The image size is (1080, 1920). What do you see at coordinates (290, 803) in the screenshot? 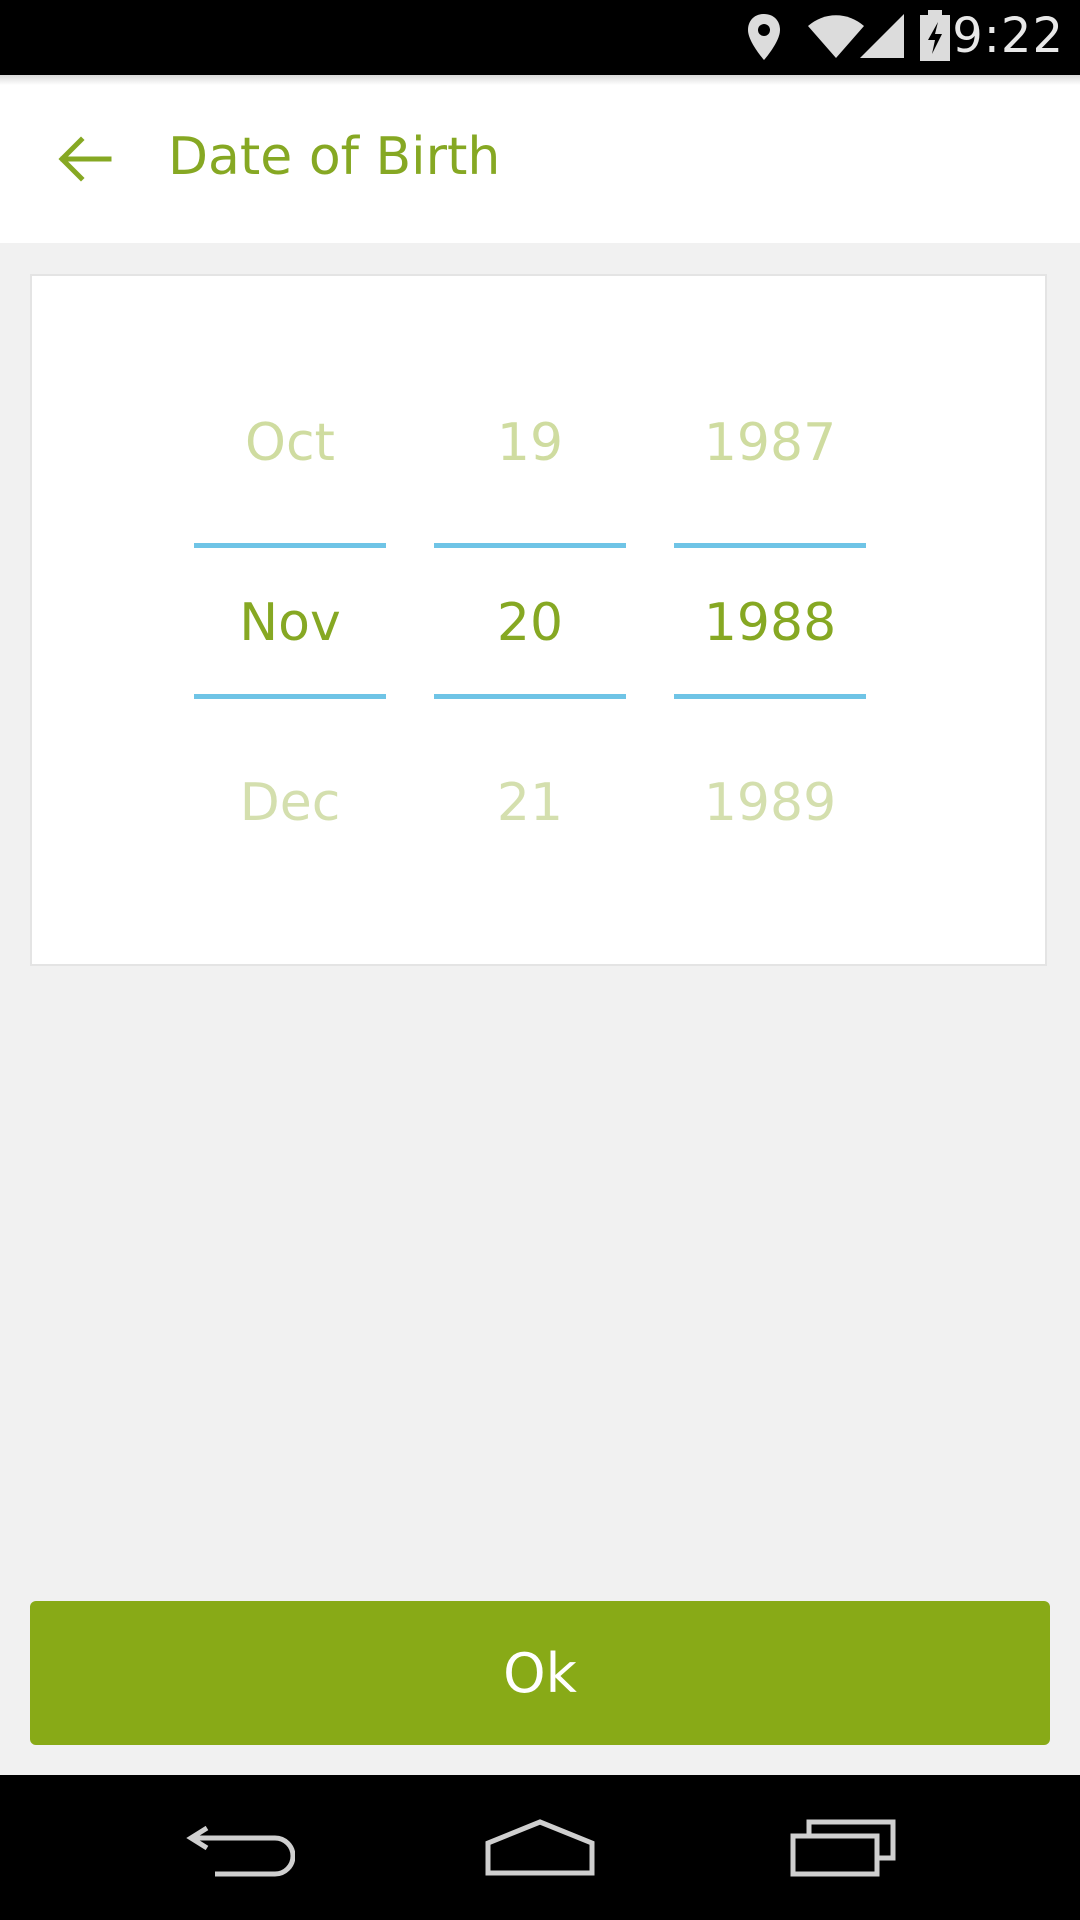
I see `month-next: Dec` at bounding box center [290, 803].